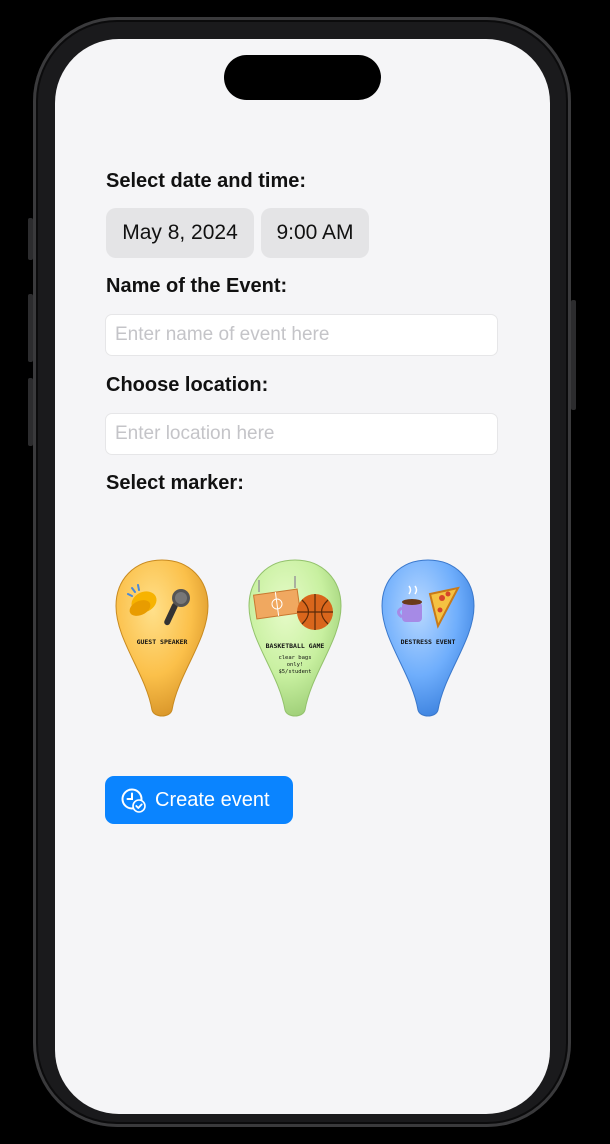  I want to click on create-event-button: Create event, so click(199, 800).